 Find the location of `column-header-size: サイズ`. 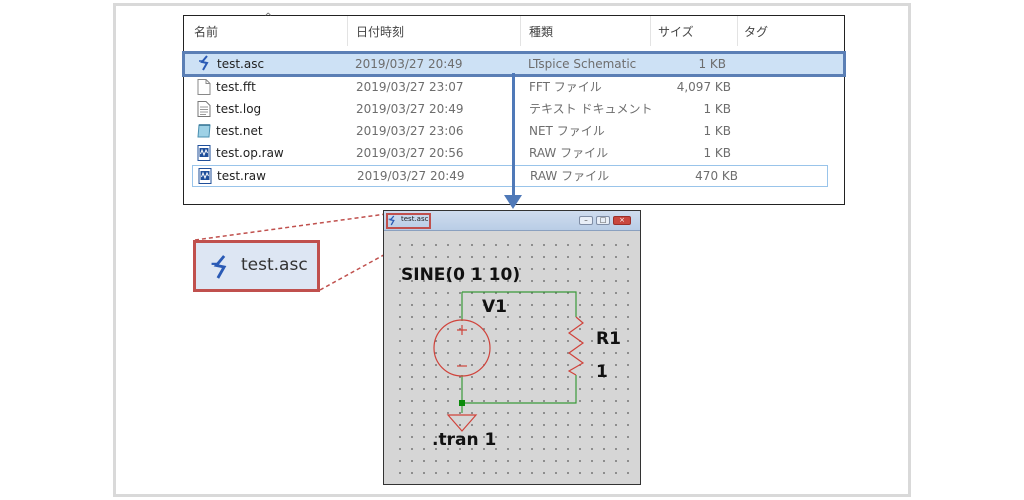

column-header-size: サイズ is located at coordinates (676, 31).